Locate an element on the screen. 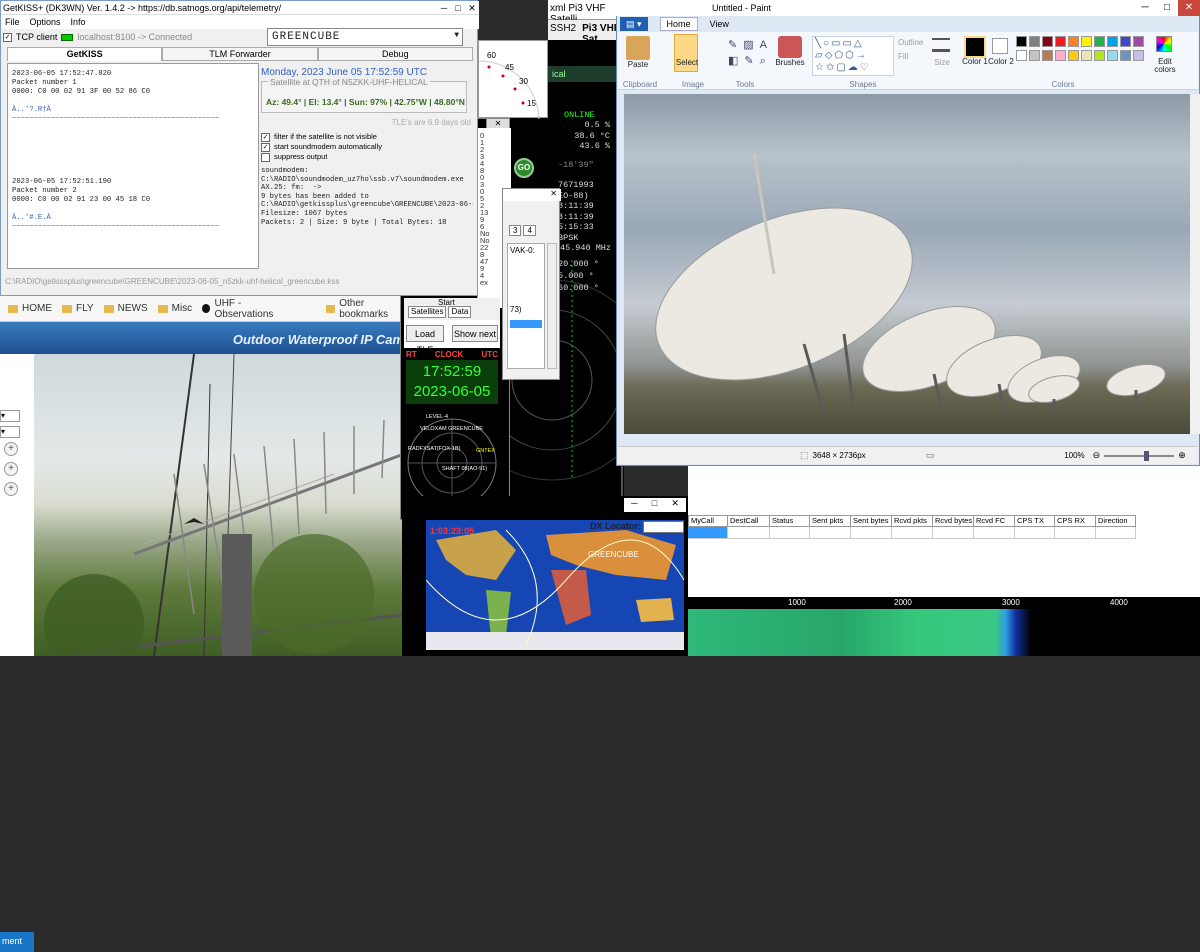 The height and width of the screenshot is (952, 1200). menu-info: Info is located at coordinates (78, 22).